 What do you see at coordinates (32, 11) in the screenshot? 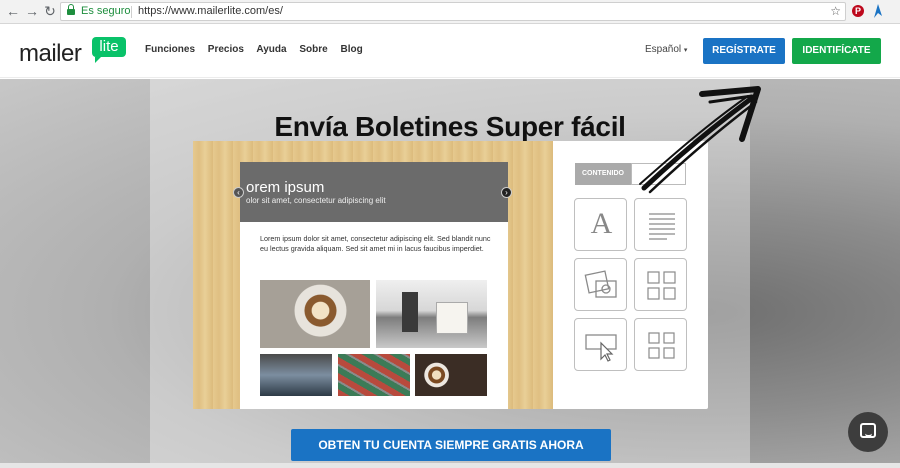
I see `forward-icon: →` at bounding box center [32, 11].